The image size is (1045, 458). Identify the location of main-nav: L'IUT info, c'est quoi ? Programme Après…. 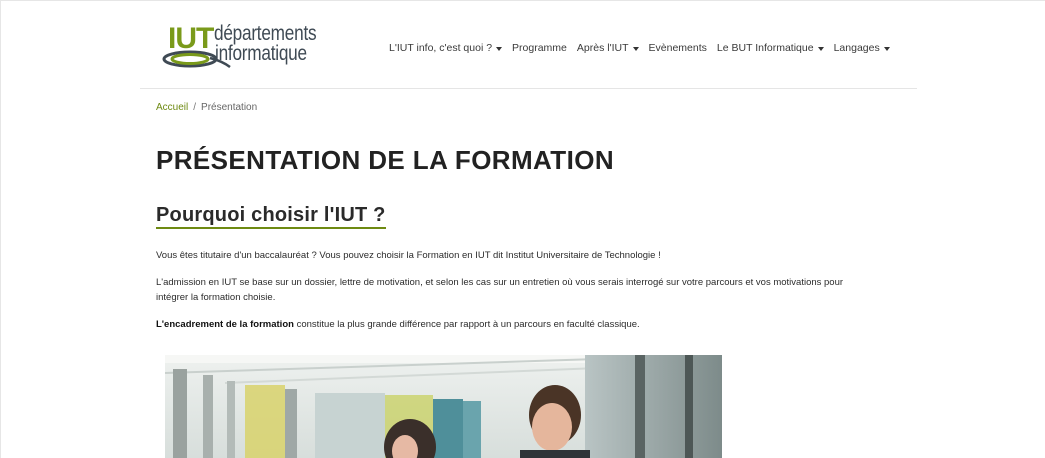
(639, 48).